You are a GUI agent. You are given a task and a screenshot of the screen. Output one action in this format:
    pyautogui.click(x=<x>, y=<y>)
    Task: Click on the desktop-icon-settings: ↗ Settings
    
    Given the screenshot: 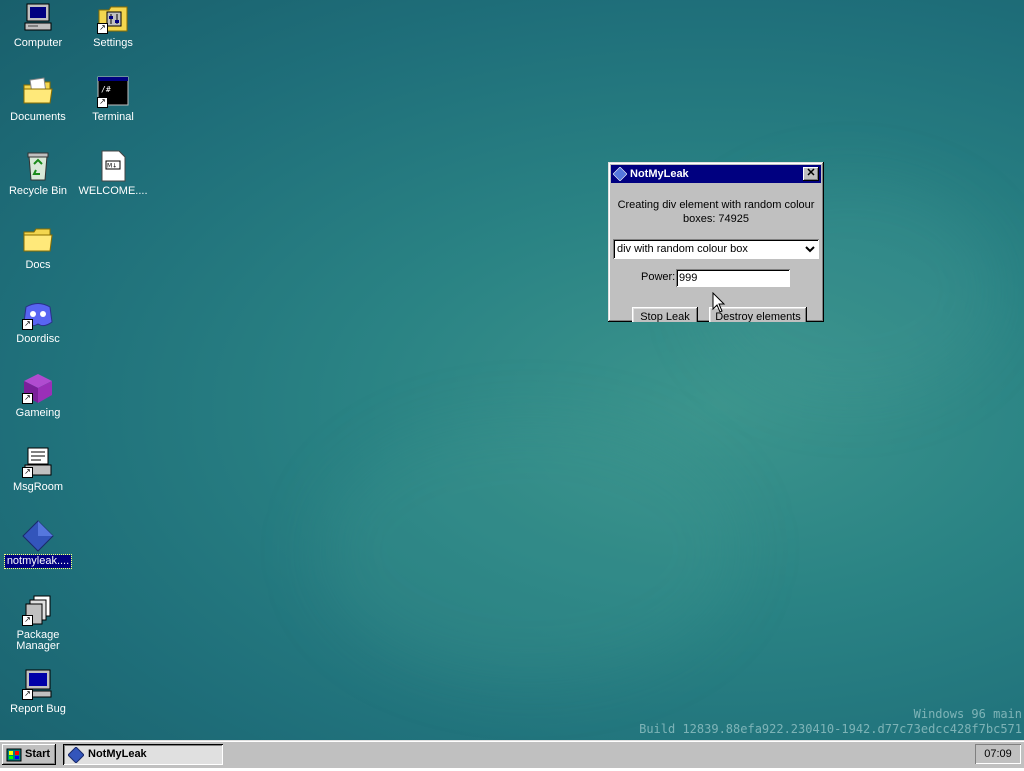 What is the action you would take?
    pyautogui.click(x=113, y=26)
    